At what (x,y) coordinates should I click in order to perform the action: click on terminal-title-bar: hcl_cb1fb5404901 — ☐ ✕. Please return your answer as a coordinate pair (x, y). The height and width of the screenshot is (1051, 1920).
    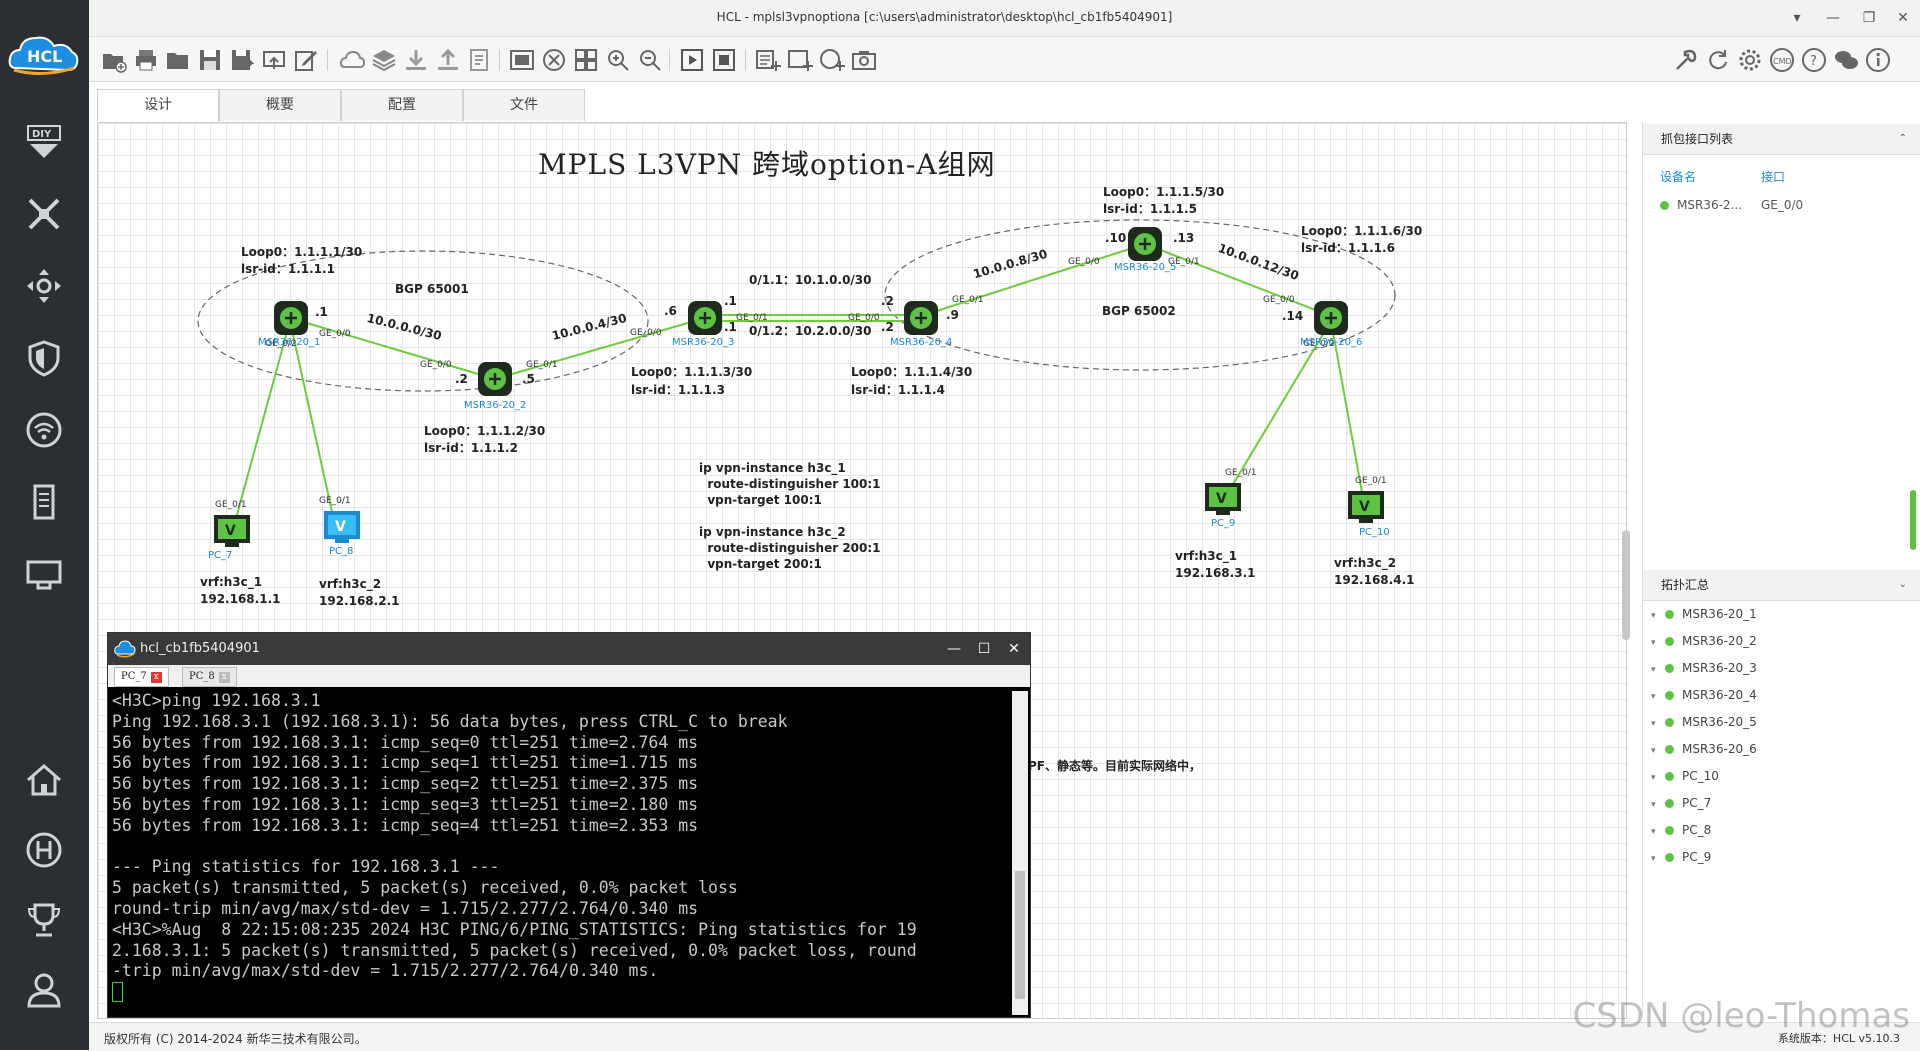
    Looking at the image, I should click on (569, 649).